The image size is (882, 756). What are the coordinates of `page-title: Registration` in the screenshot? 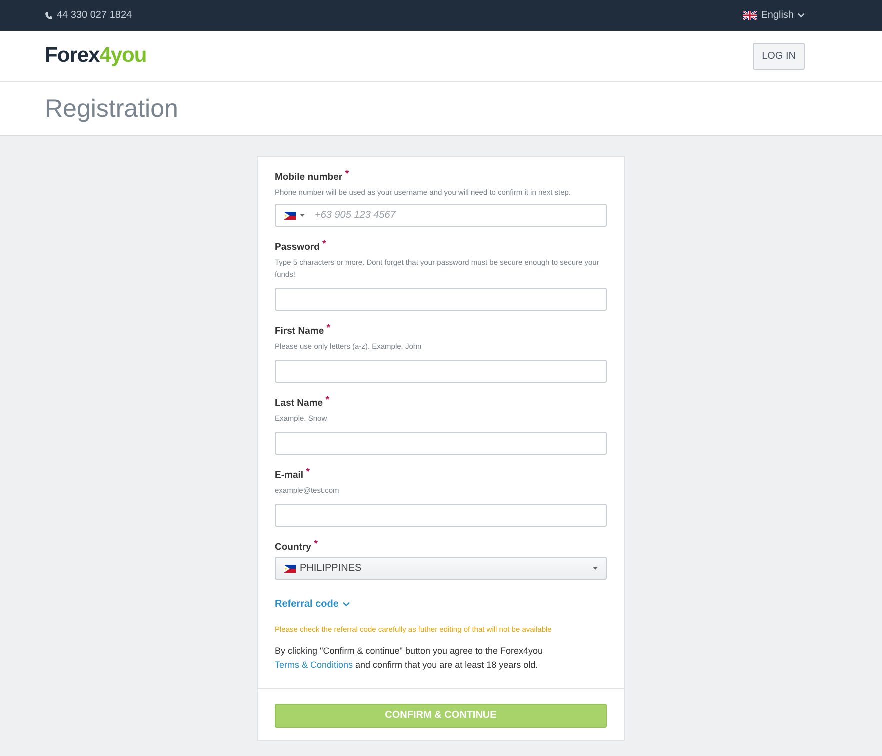 It's located at (111, 109).